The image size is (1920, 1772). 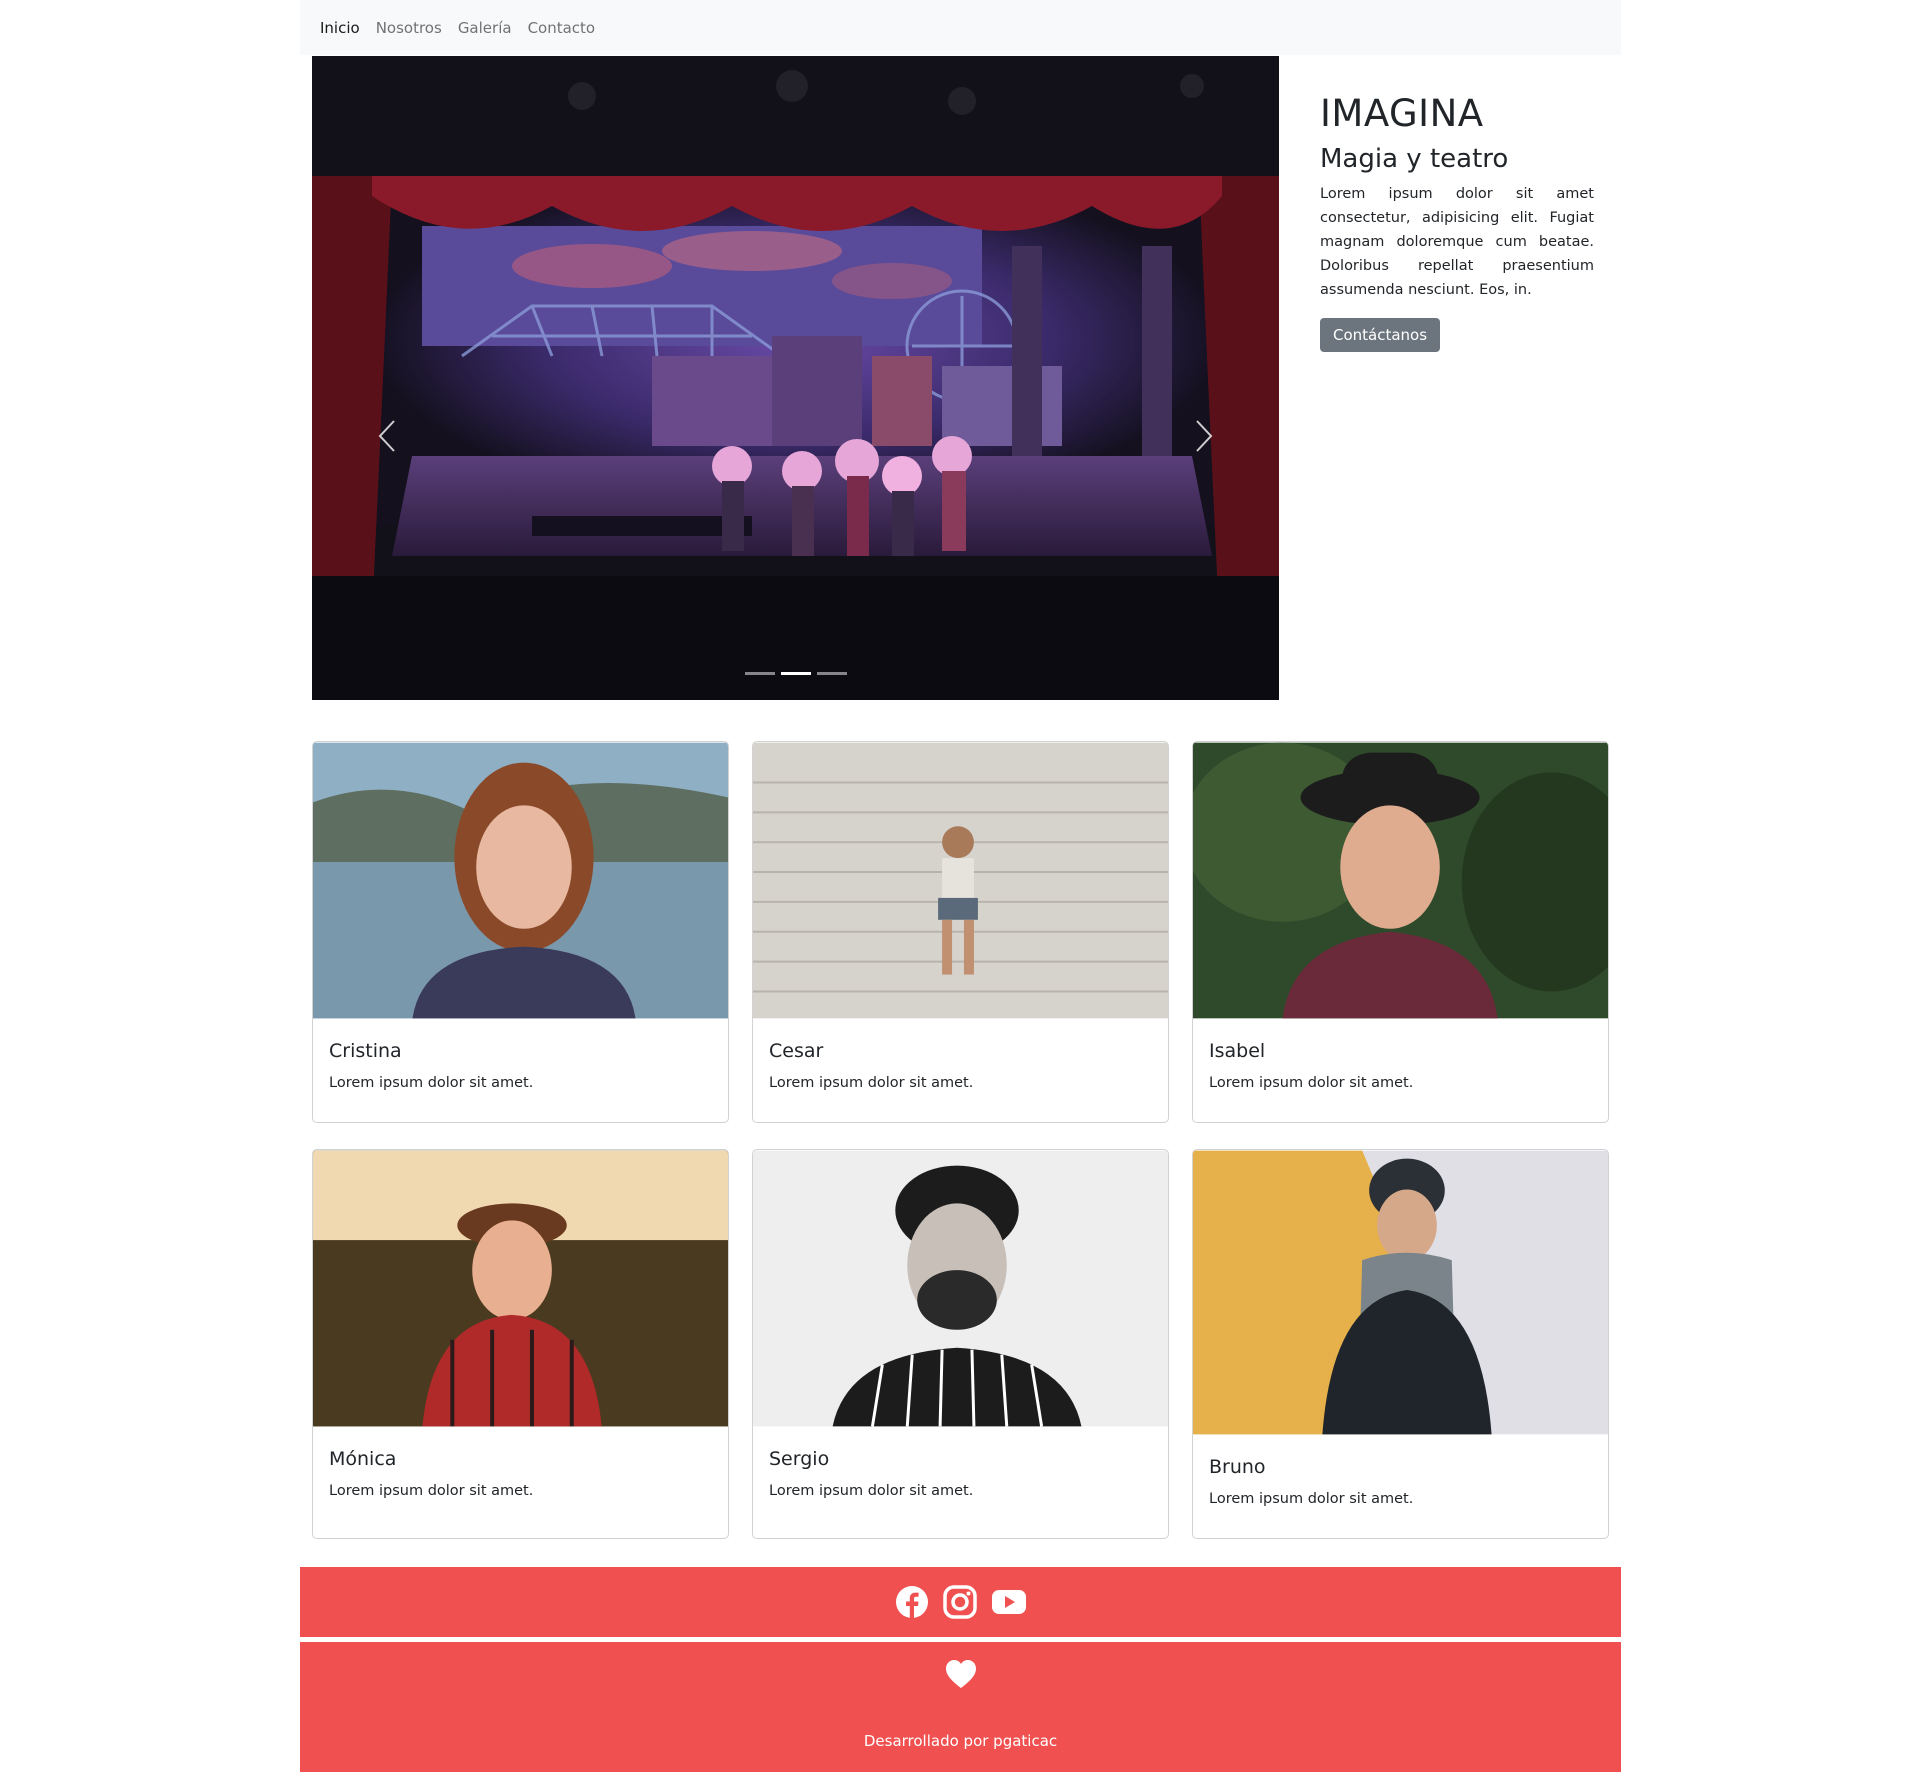 I want to click on chevron-right-icon, so click(x=1204, y=436).